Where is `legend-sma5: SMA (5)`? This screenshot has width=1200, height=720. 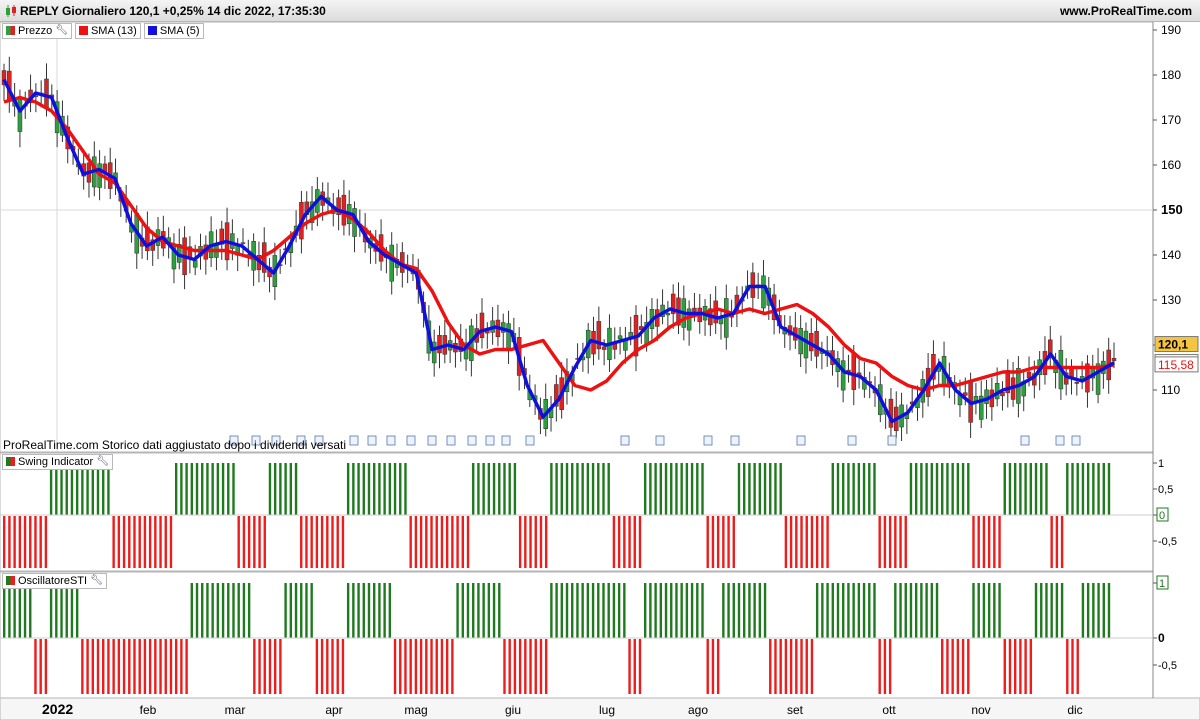 legend-sma5: SMA (5) is located at coordinates (173, 30).